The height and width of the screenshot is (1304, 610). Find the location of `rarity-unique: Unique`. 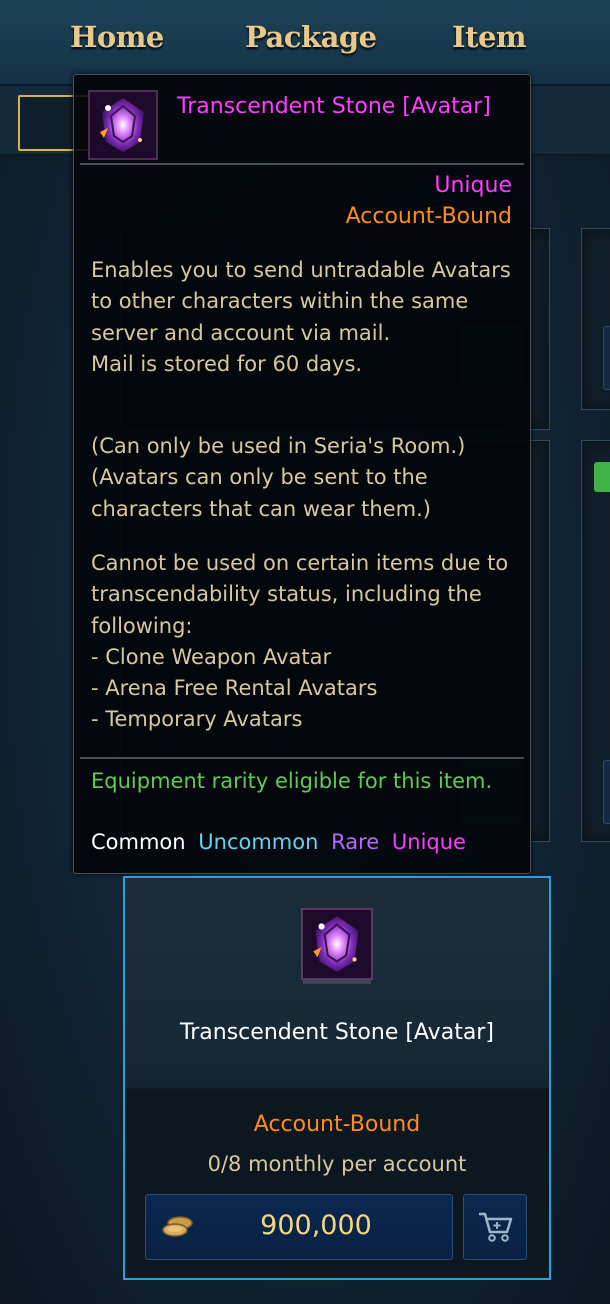

rarity-unique: Unique is located at coordinates (428, 842).